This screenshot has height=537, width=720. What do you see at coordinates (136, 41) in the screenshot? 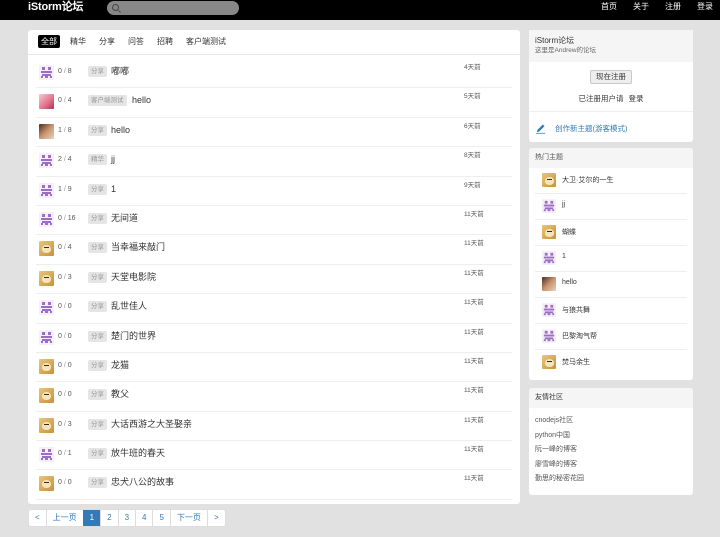
I see `tab-ask: 问答` at bounding box center [136, 41].